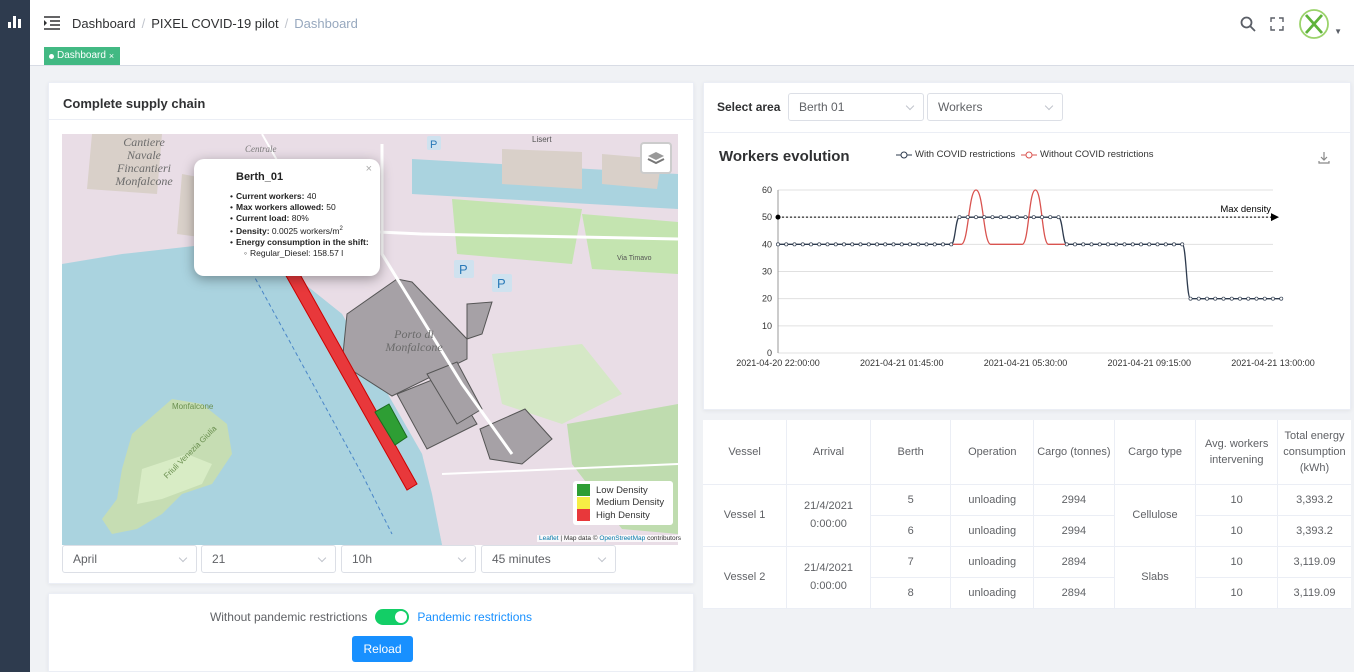 This screenshot has width=1354, height=672. Describe the element at coordinates (129, 559) in the screenshot. I see `month-select: April` at that location.